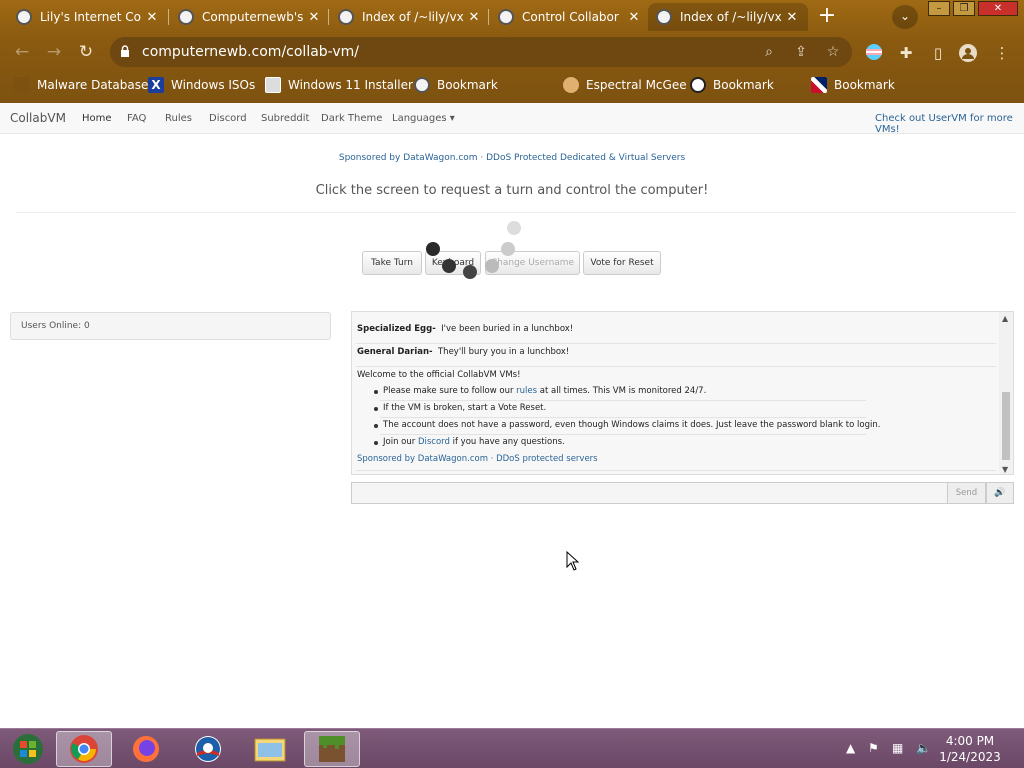 The image size is (1024, 768). I want to click on share-icon: ⇪, so click(801, 52).